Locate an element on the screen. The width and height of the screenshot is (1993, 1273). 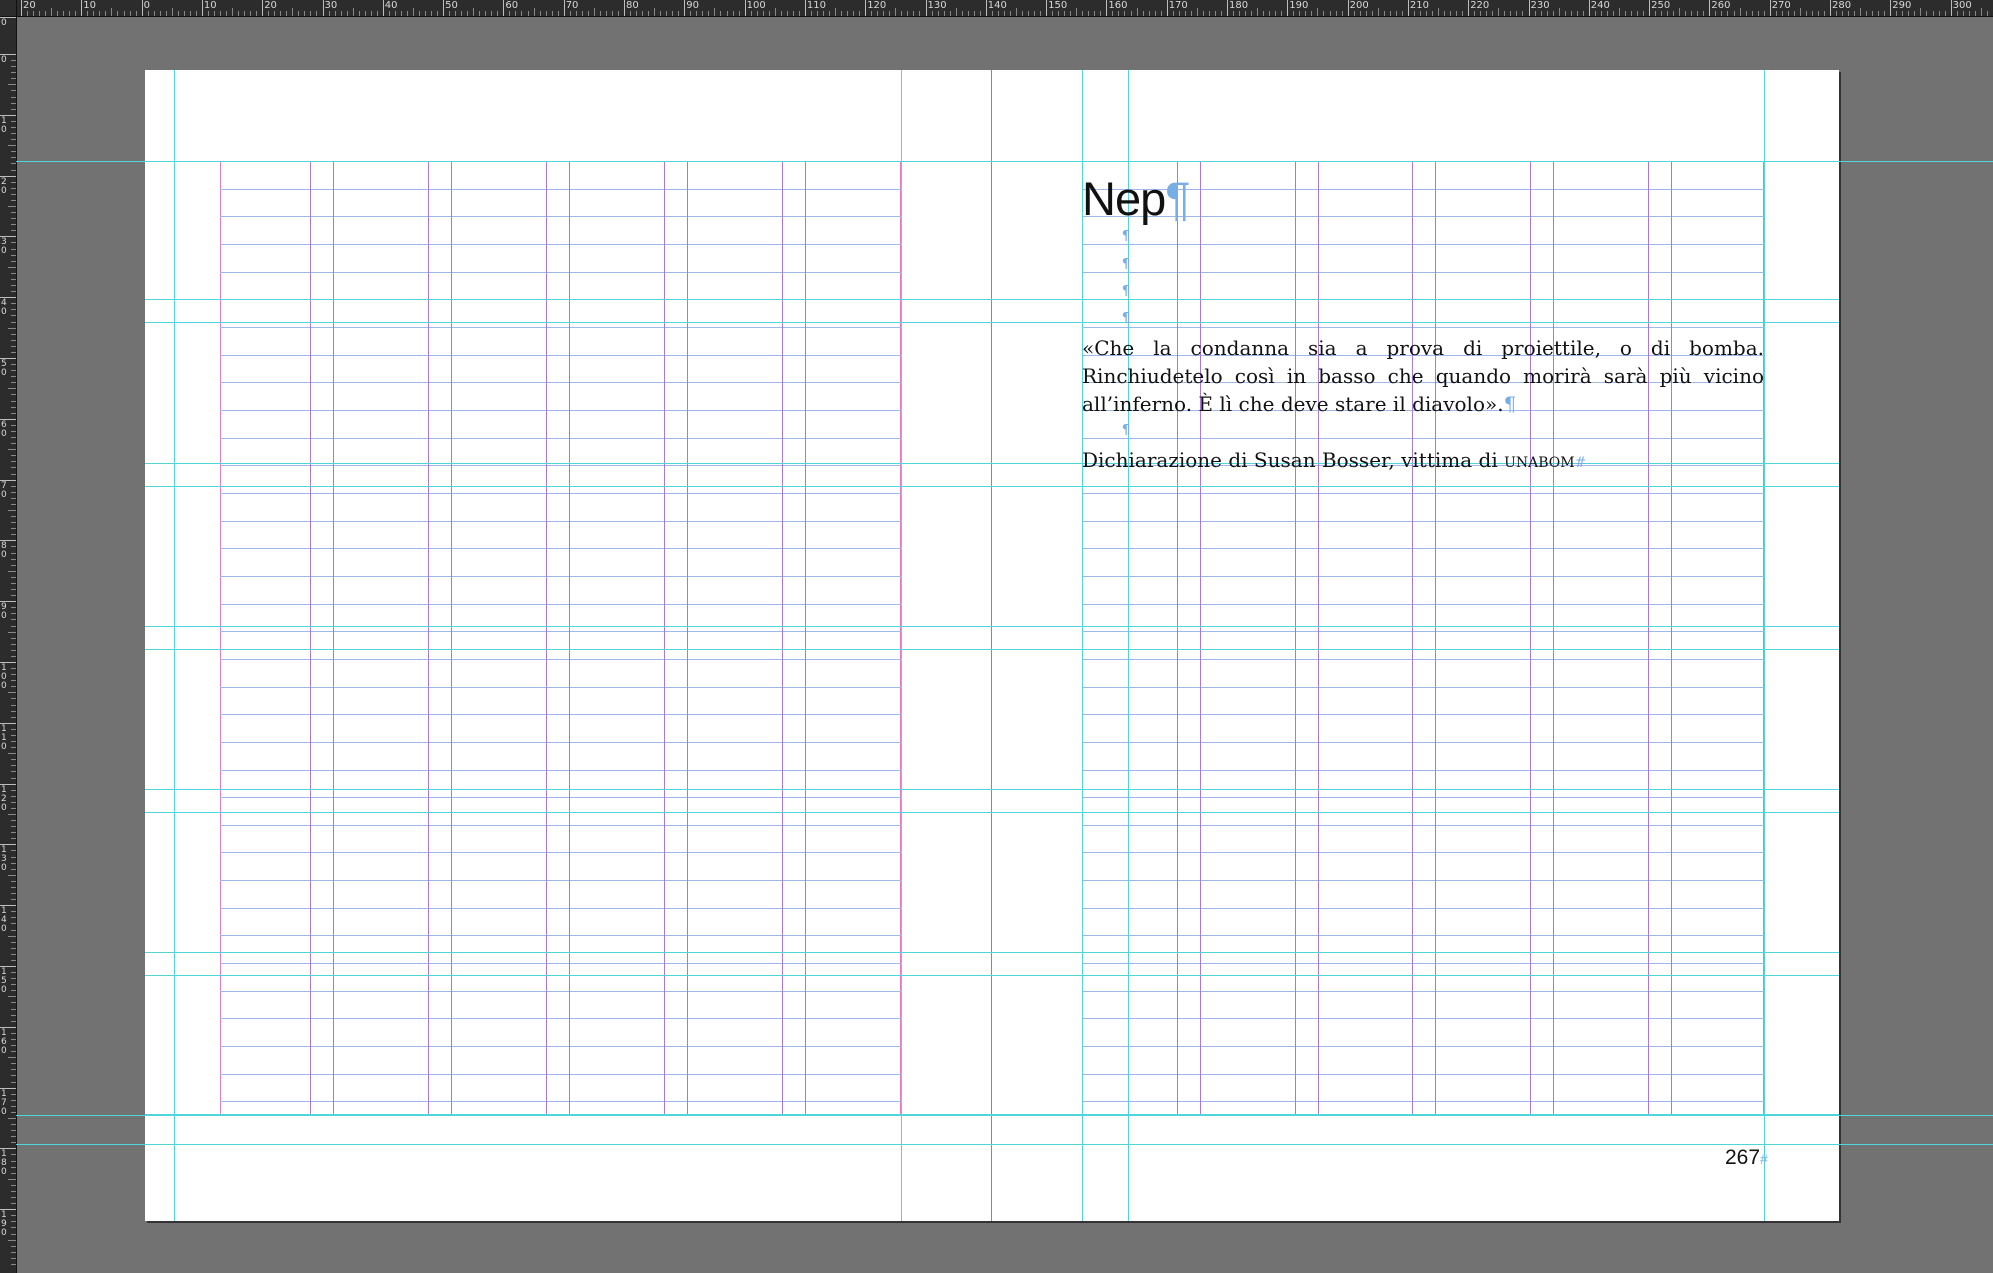
end-of-story-mark: # is located at coordinates (1580, 463).